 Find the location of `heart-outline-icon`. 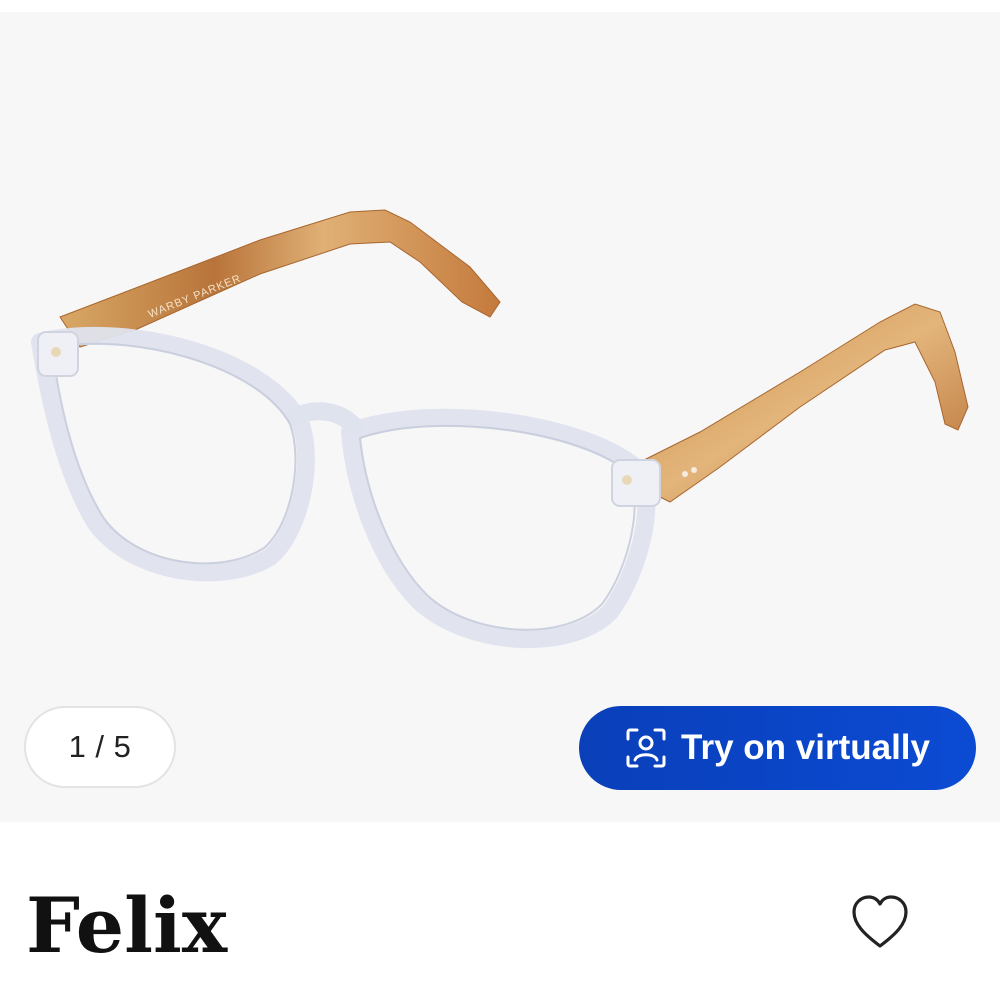

heart-outline-icon is located at coordinates (880, 921).